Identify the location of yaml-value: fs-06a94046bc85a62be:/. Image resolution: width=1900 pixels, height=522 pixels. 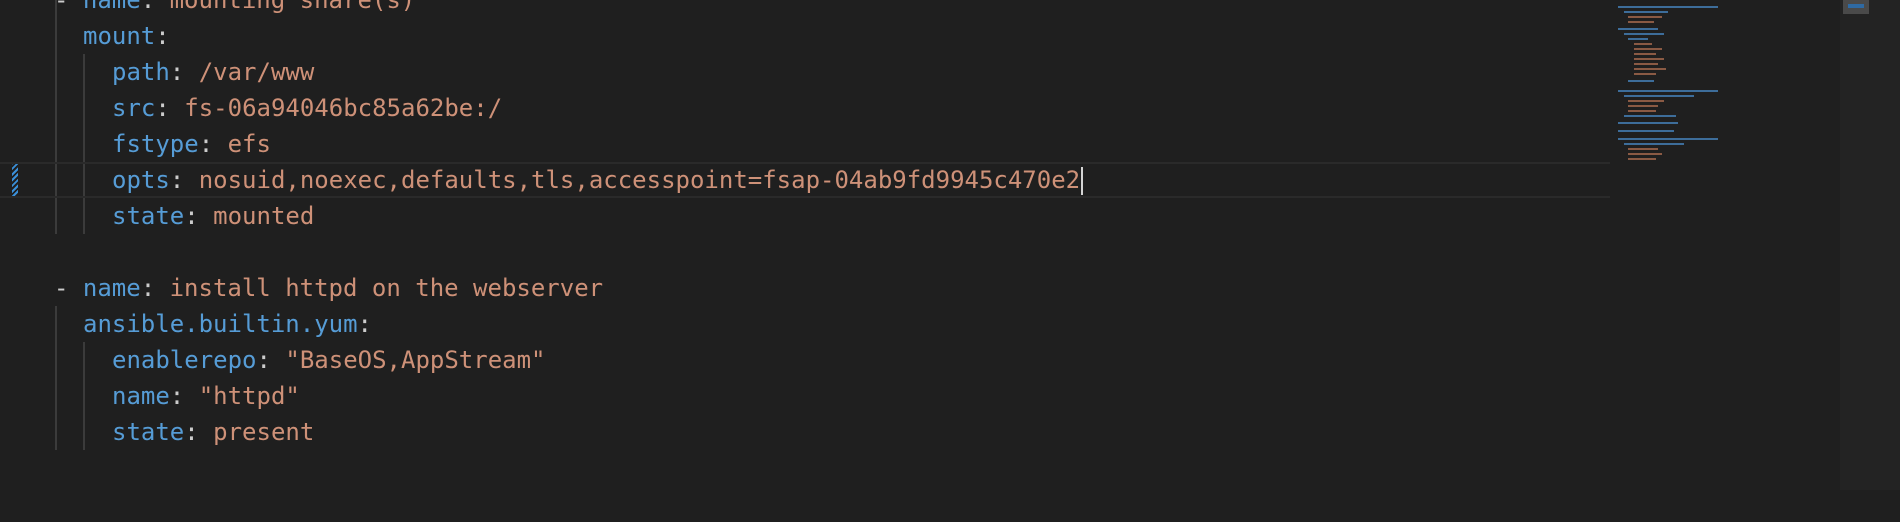
(343, 108).